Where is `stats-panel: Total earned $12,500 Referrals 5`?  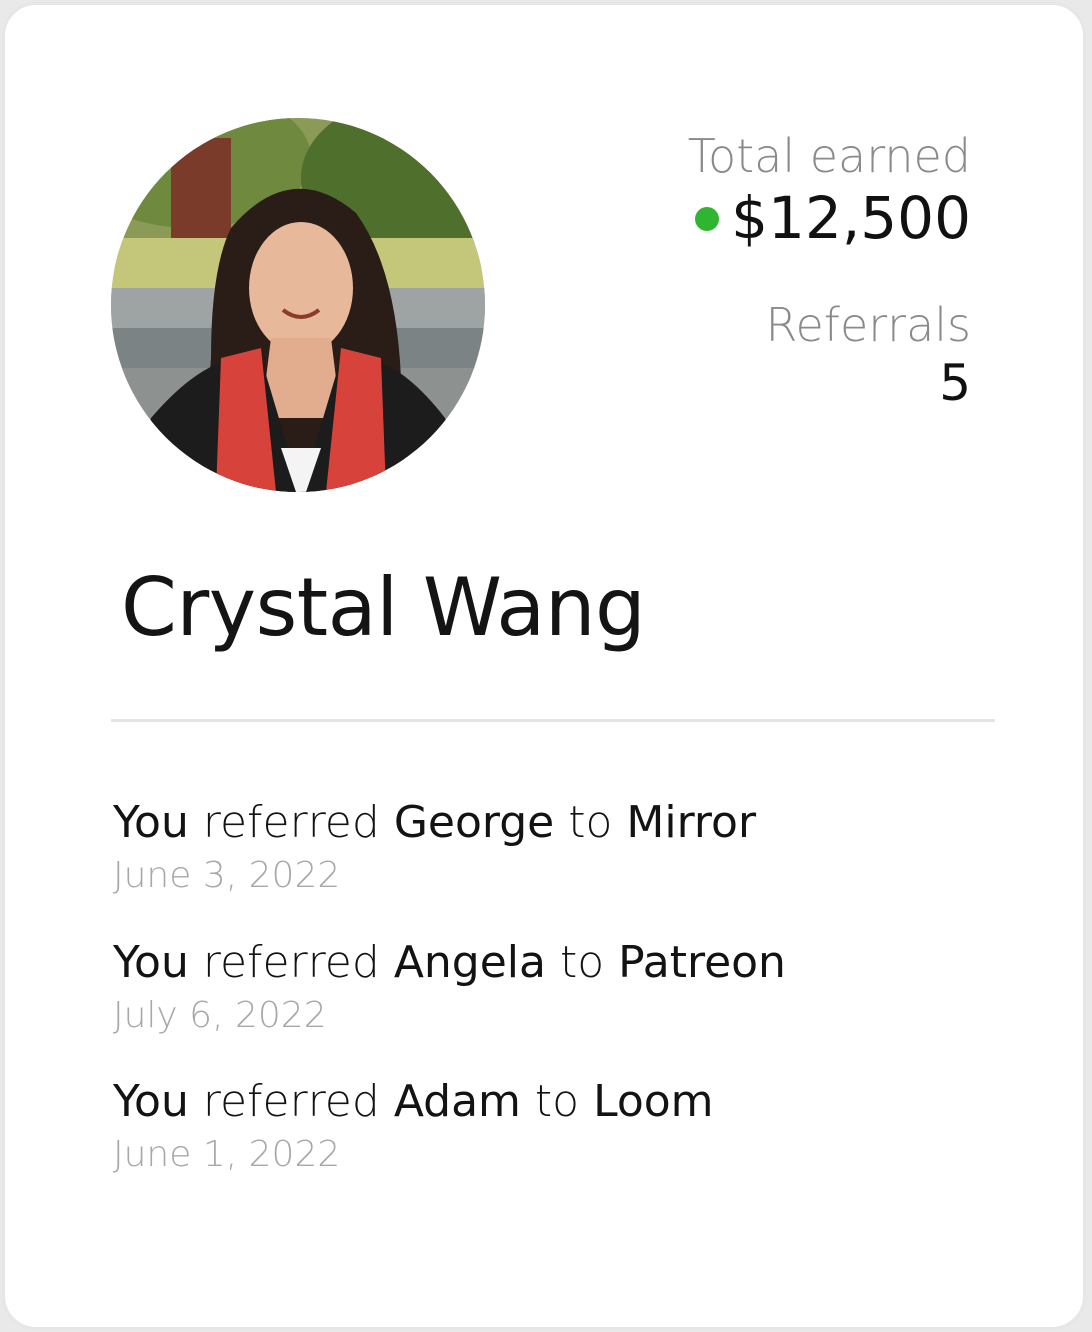
stats-panel: Total earned $12,500 Referrals 5 is located at coordinates (829, 271).